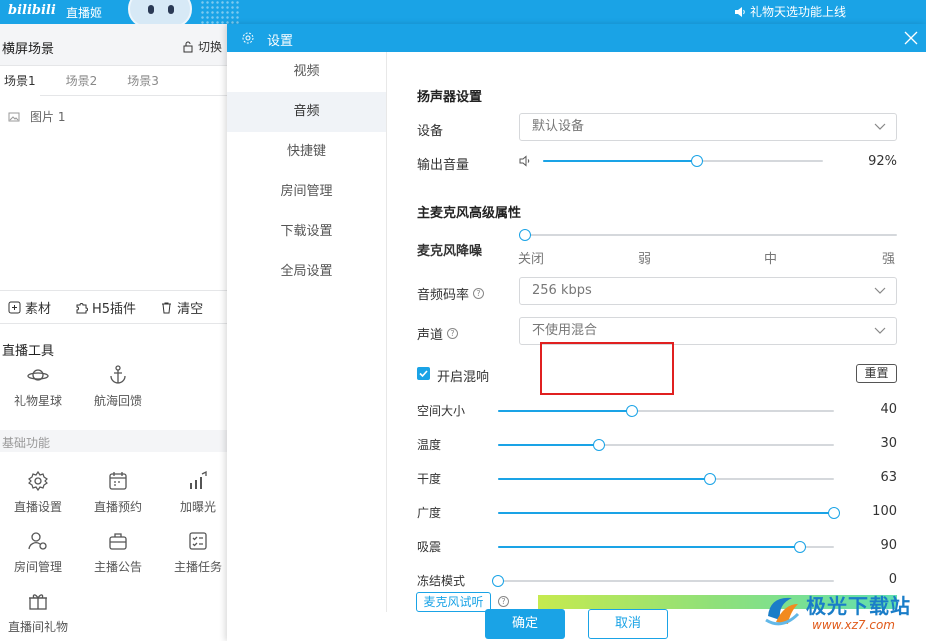 This screenshot has width=926, height=641. What do you see at coordinates (525, 161) in the screenshot?
I see `volume-icon` at bounding box center [525, 161].